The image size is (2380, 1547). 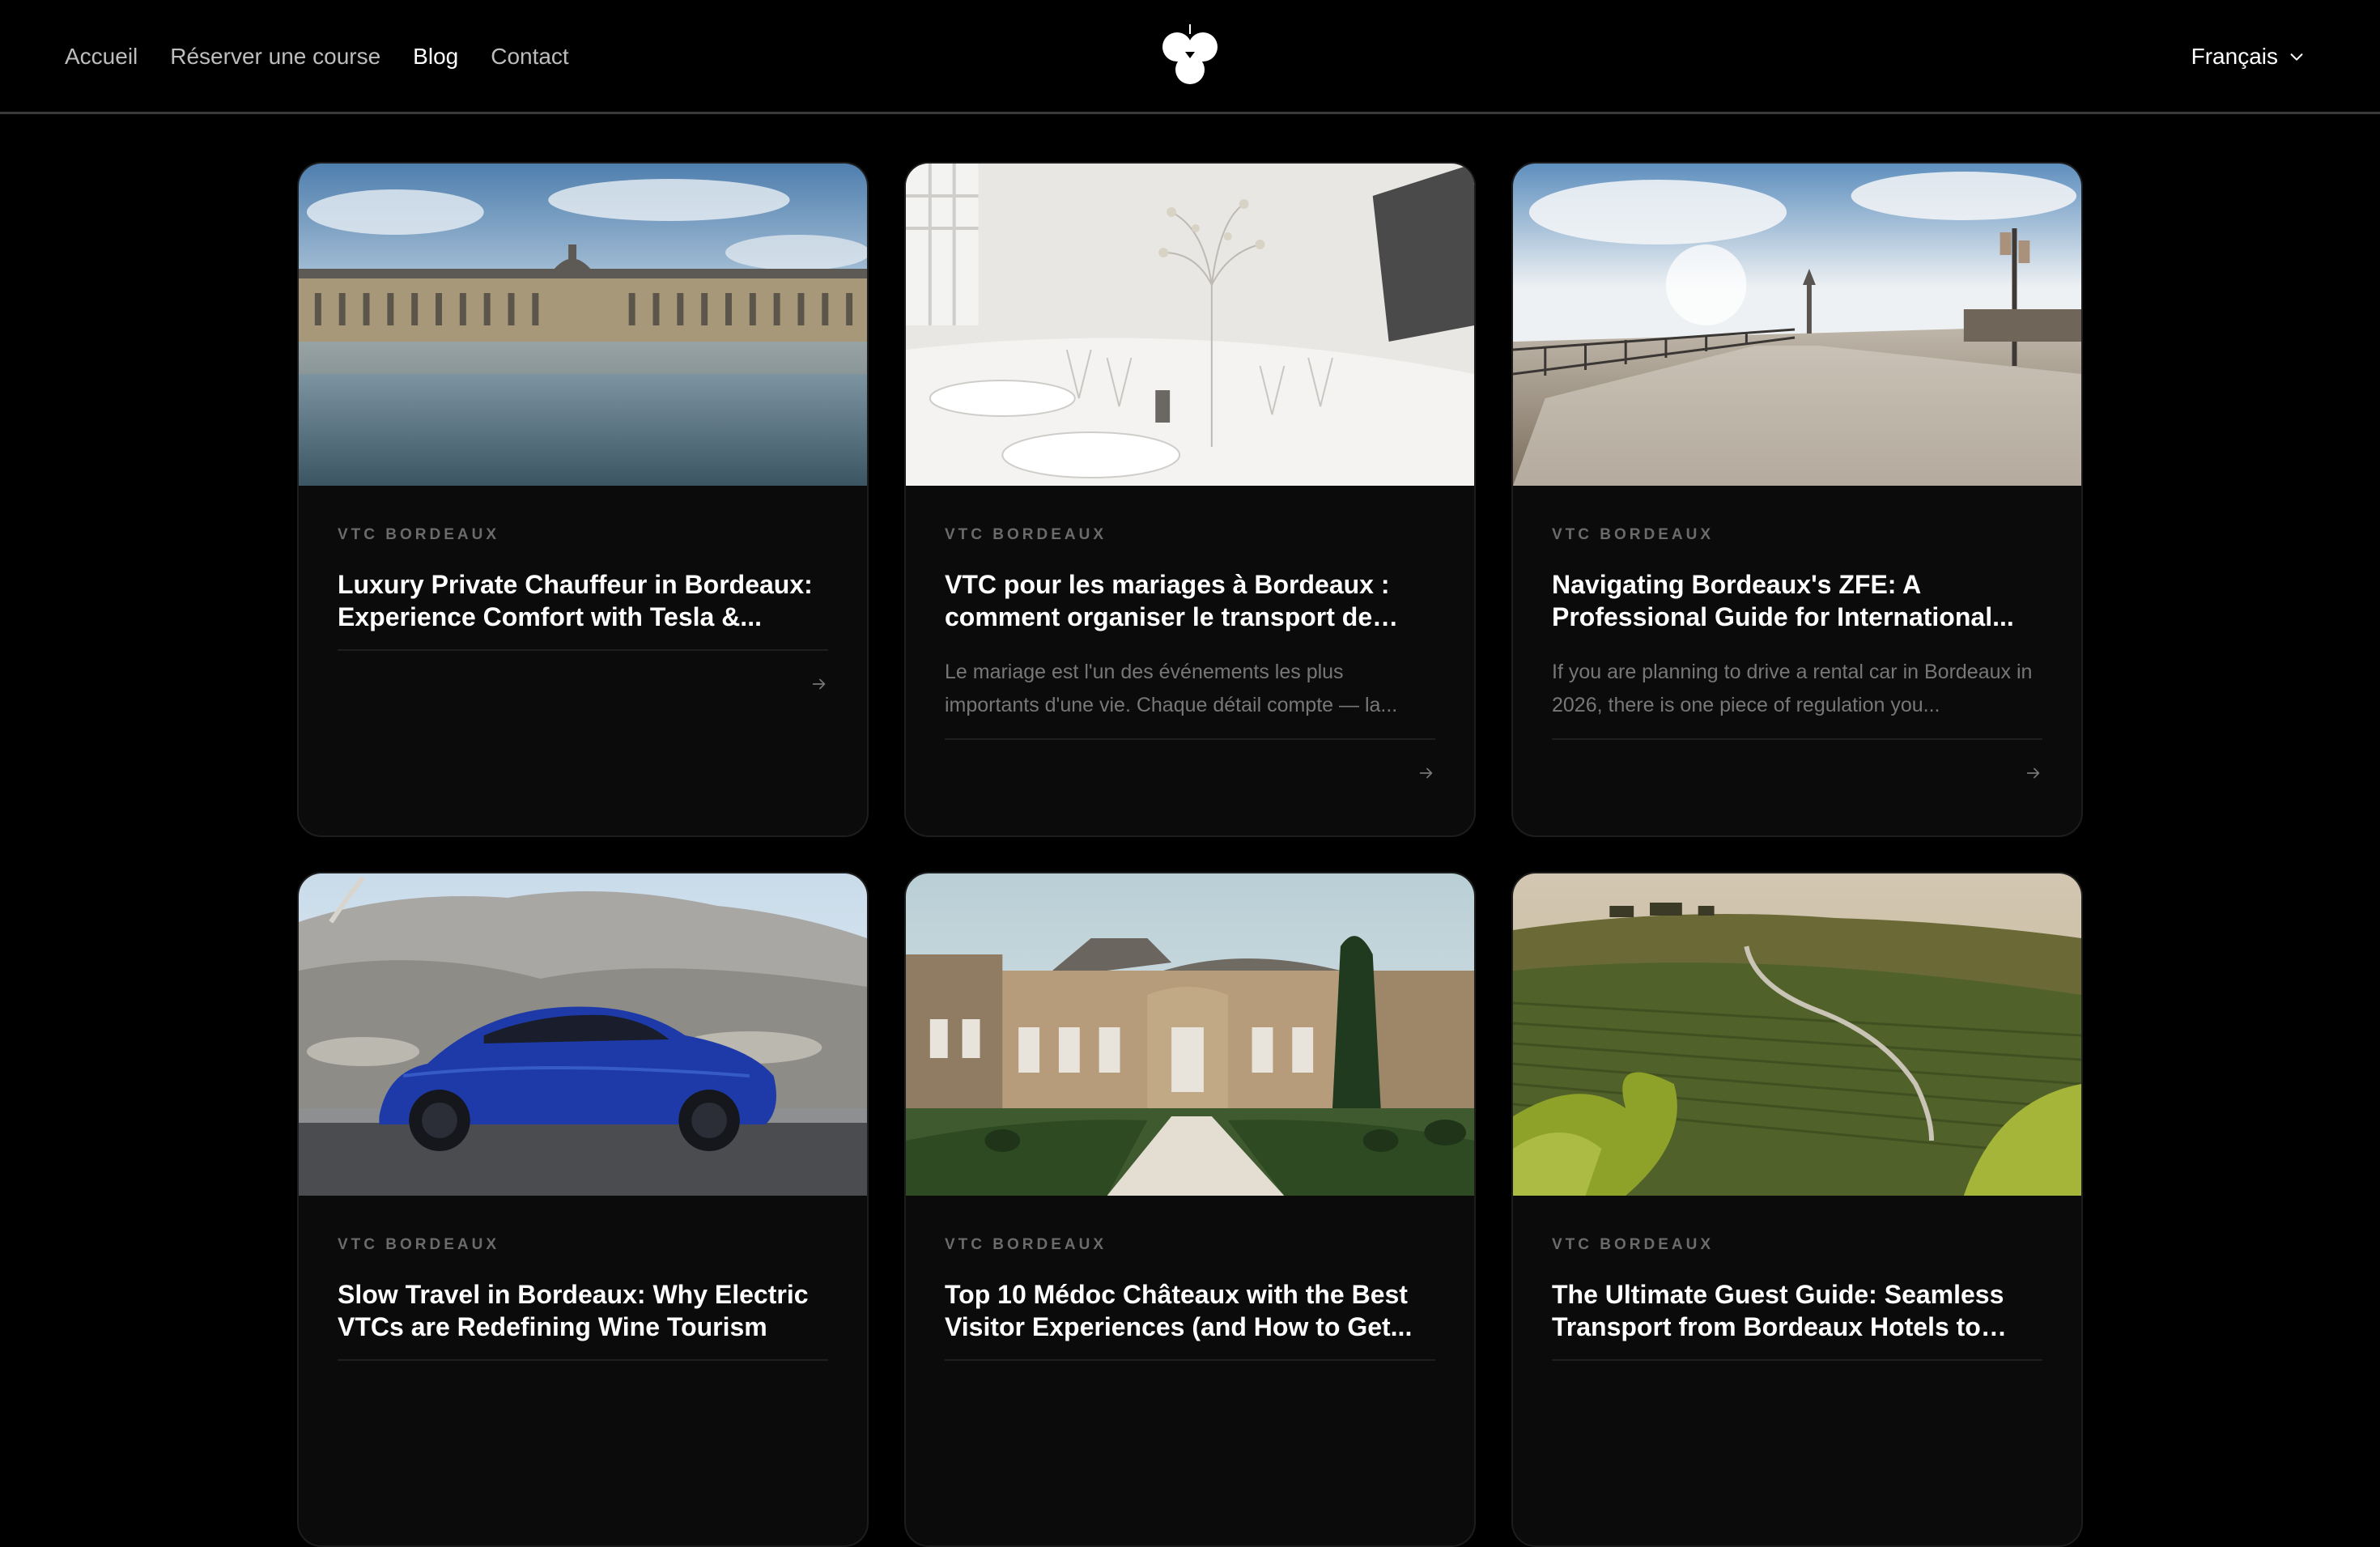 What do you see at coordinates (102, 56) in the screenshot?
I see `nav-item-accueil: Accueil` at bounding box center [102, 56].